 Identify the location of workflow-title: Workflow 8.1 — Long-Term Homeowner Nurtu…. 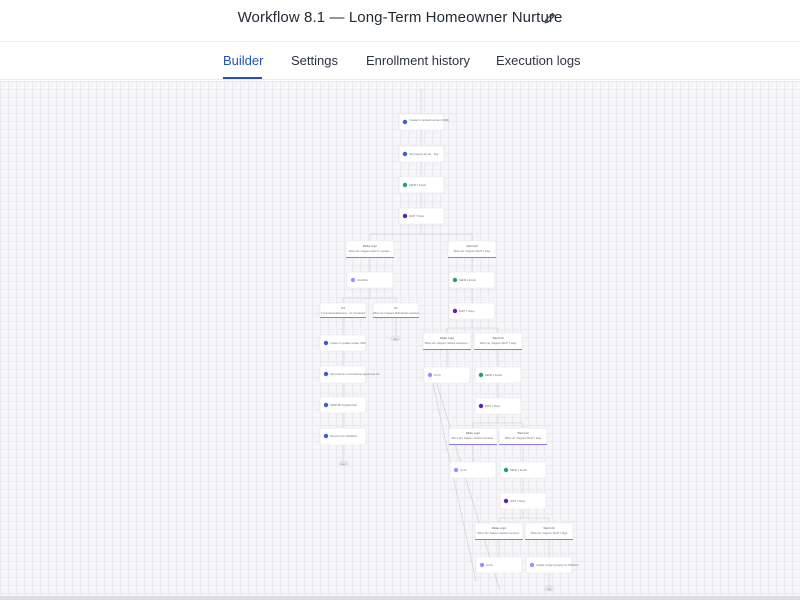
(400, 17).